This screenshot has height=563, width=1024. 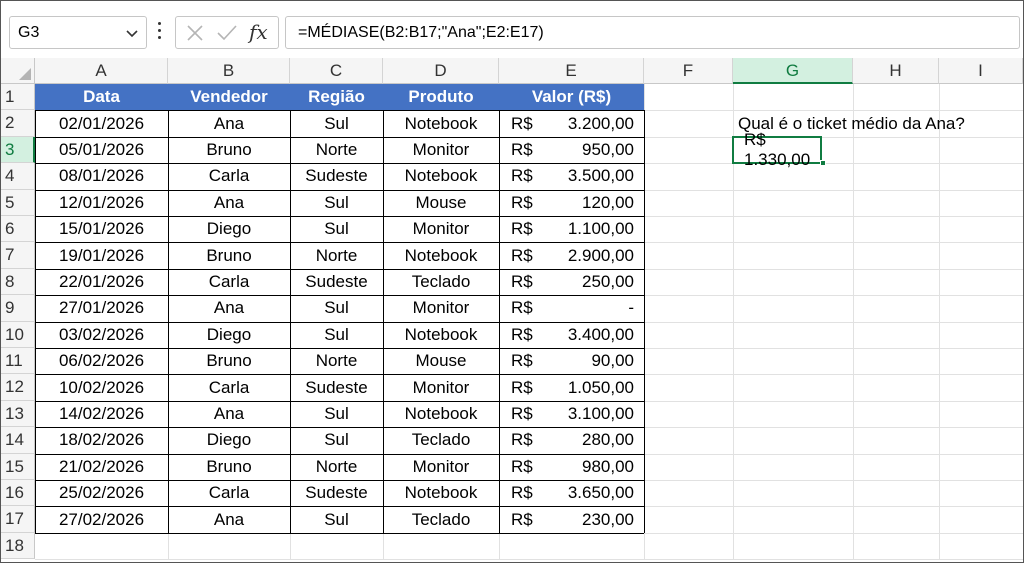 I want to click on name-box: G3, so click(x=78, y=32).